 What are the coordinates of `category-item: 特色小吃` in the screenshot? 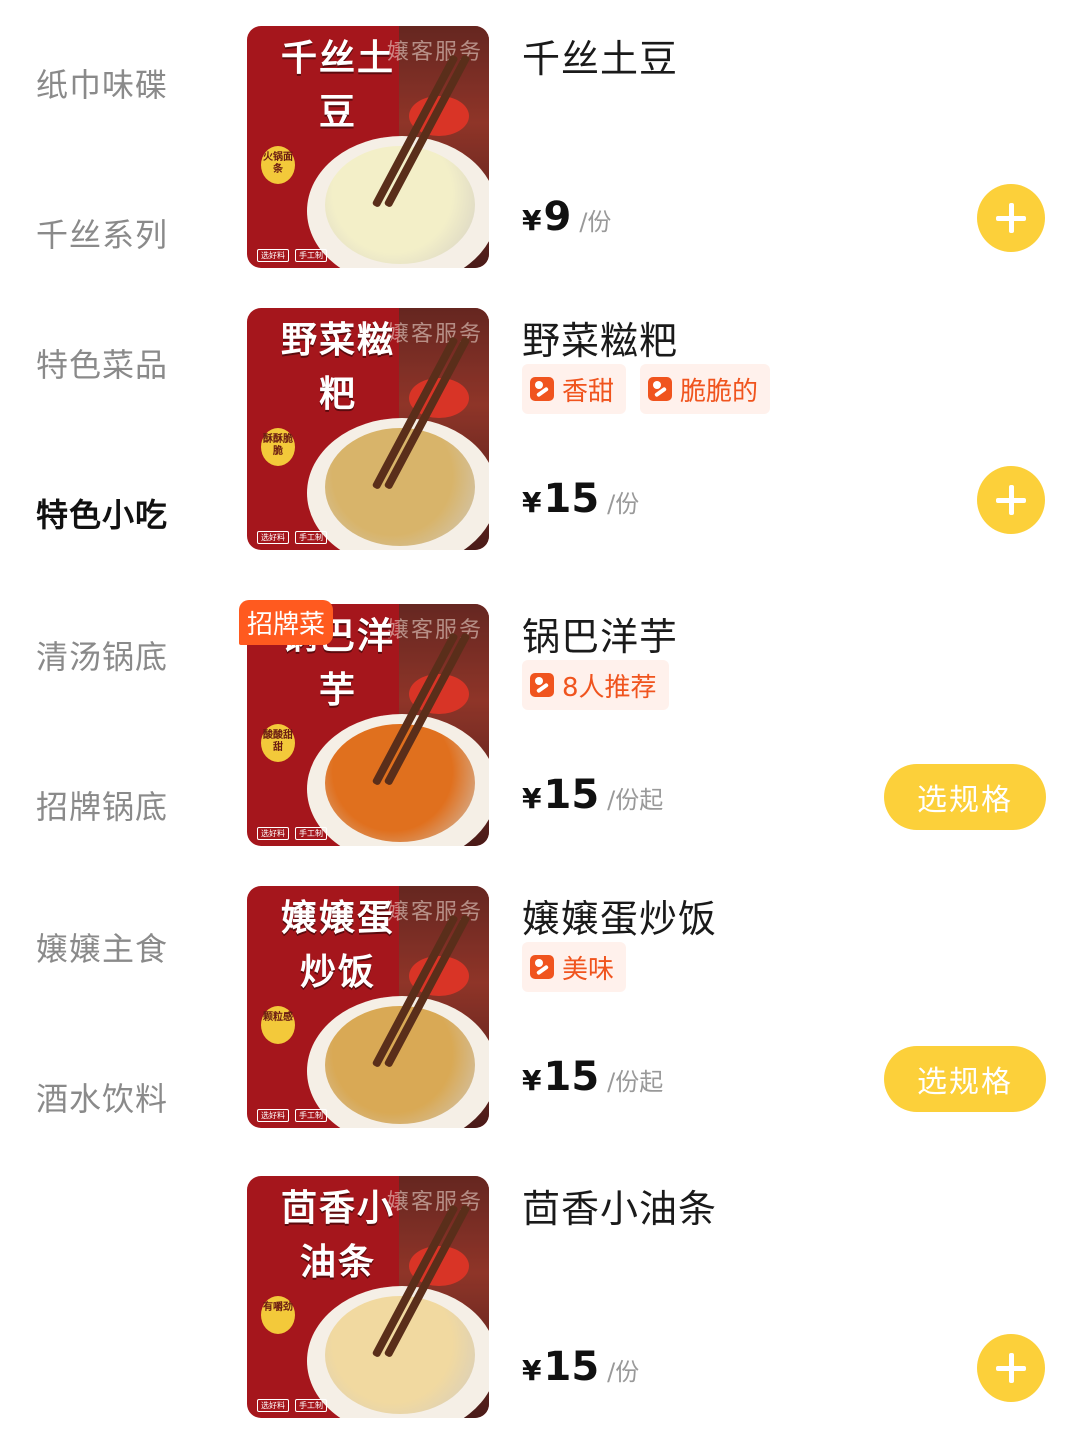 It's located at (102, 513).